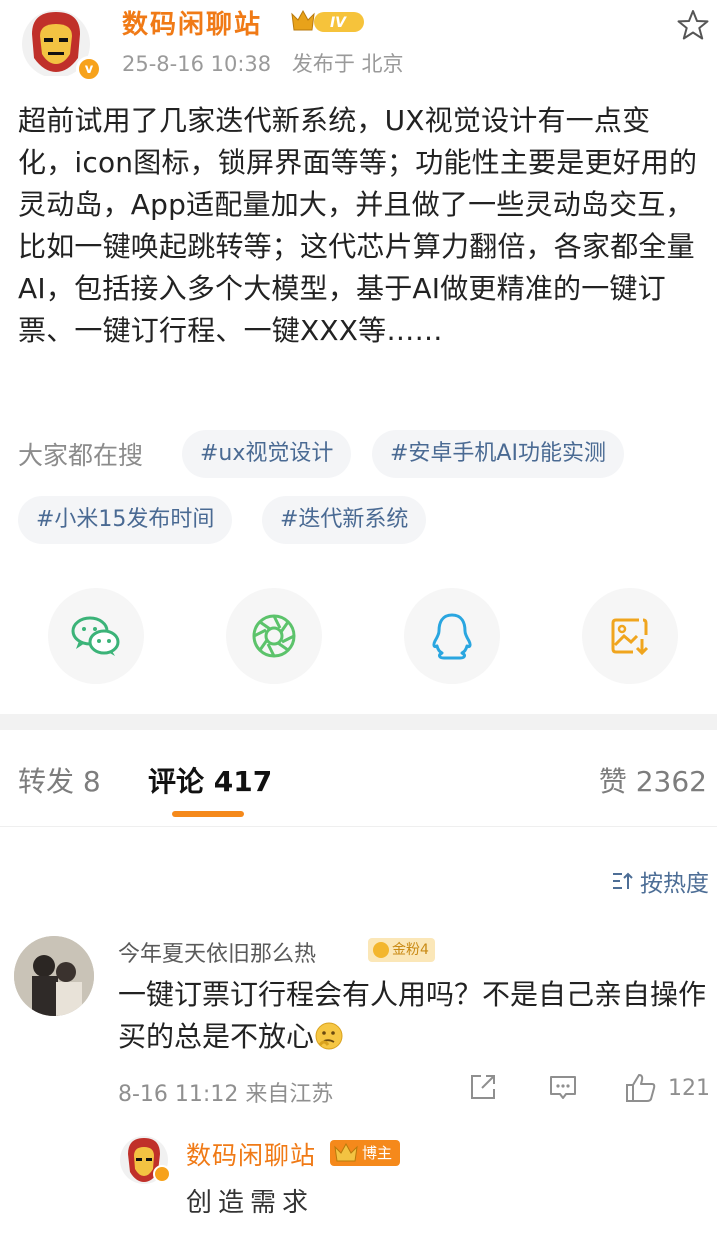  What do you see at coordinates (483, 1087) in the screenshot?
I see `repost-icon` at bounding box center [483, 1087].